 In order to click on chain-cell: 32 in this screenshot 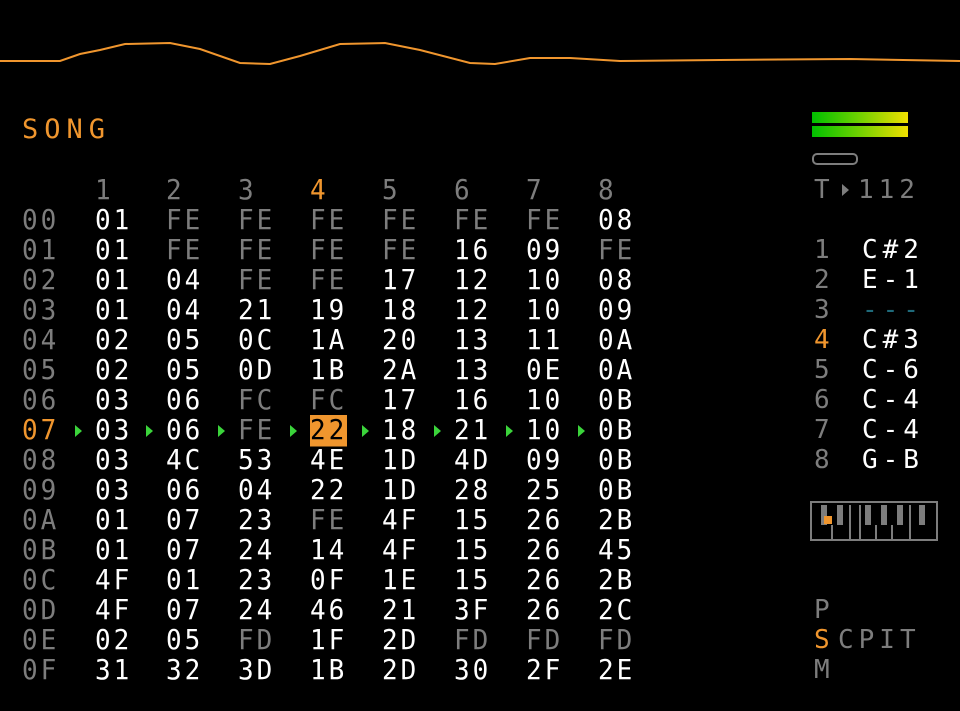, I will do `click(184, 671)`.